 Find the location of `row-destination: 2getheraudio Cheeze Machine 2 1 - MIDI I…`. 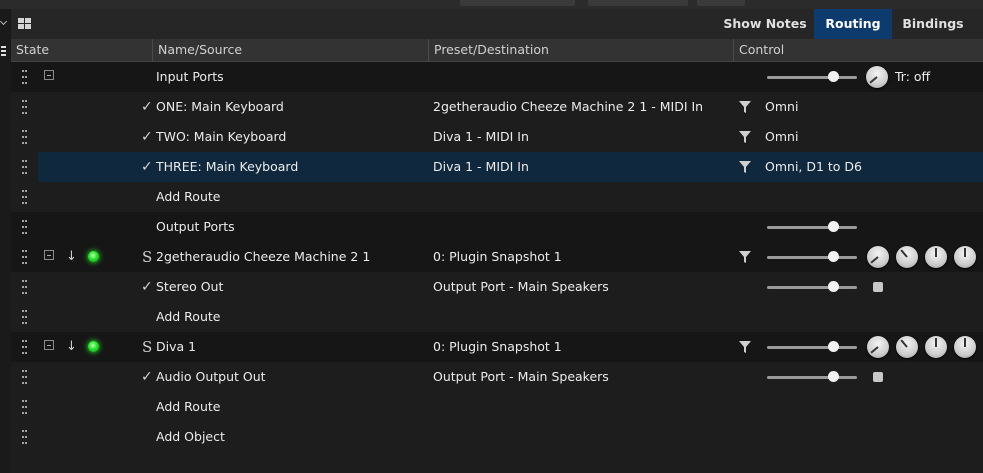

row-destination: 2getheraudio Cheeze Machine 2 1 - MIDI I… is located at coordinates (568, 106).